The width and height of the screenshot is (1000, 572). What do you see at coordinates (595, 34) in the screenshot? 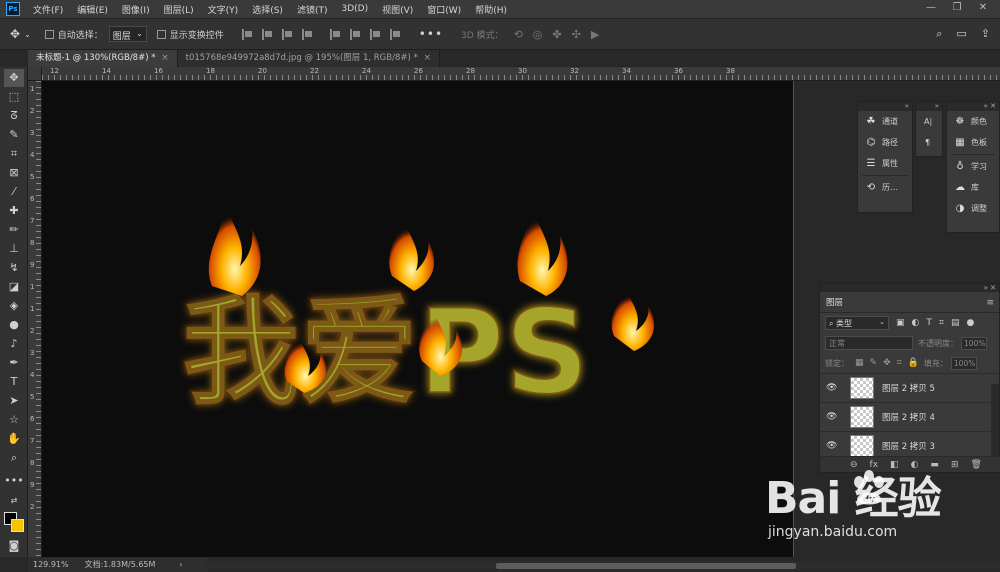
I see `3d-camera-icon: ▶` at bounding box center [595, 34].